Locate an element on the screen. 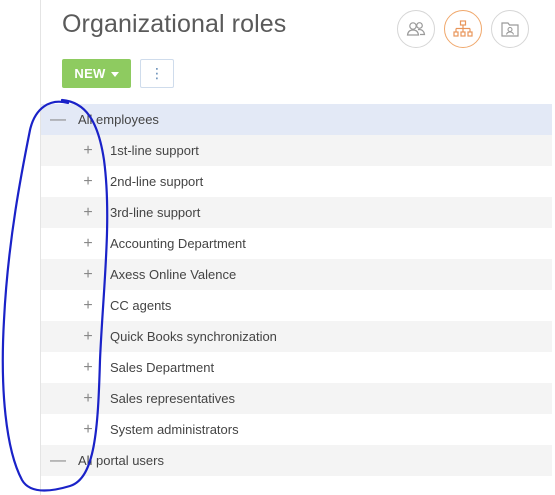 Image resolution: width=555 pixels, height=495 pixels. tree-node: + Sales representatives is located at coordinates (296, 398).